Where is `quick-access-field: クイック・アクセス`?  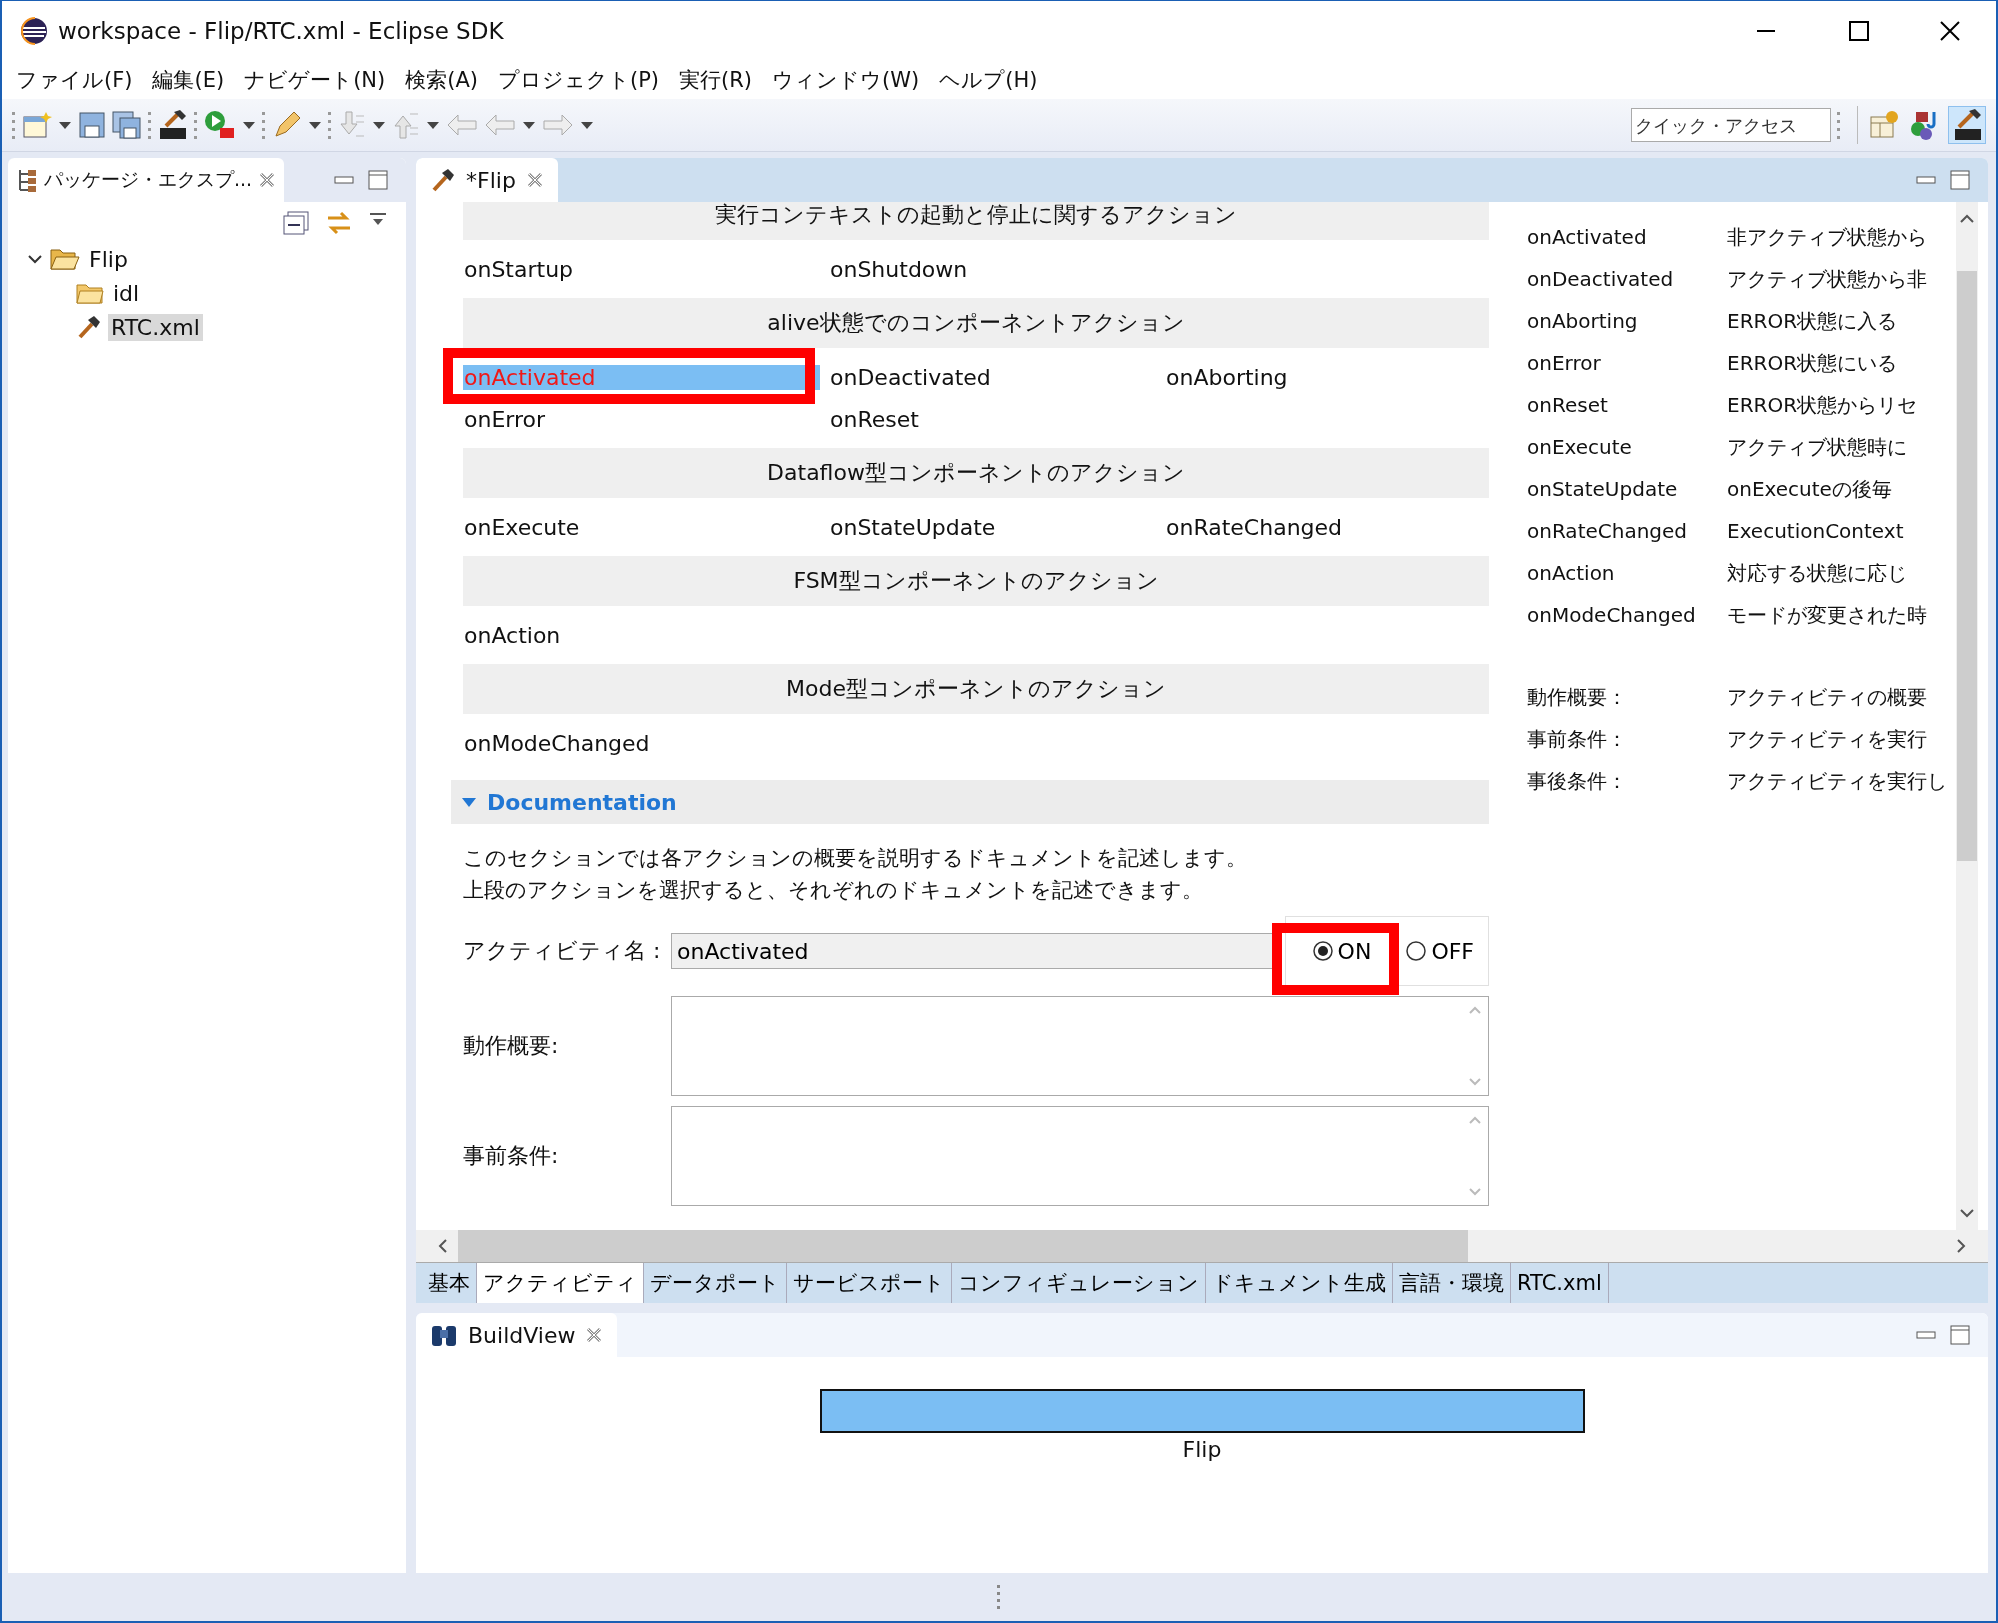
quick-access-field: クイック・アクセス is located at coordinates (1731, 125).